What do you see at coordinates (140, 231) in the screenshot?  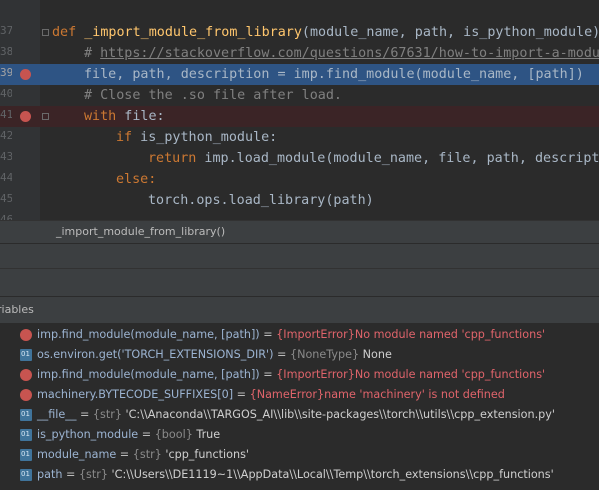 I see `breadcrumb-item: _import_module_from_library()` at bounding box center [140, 231].